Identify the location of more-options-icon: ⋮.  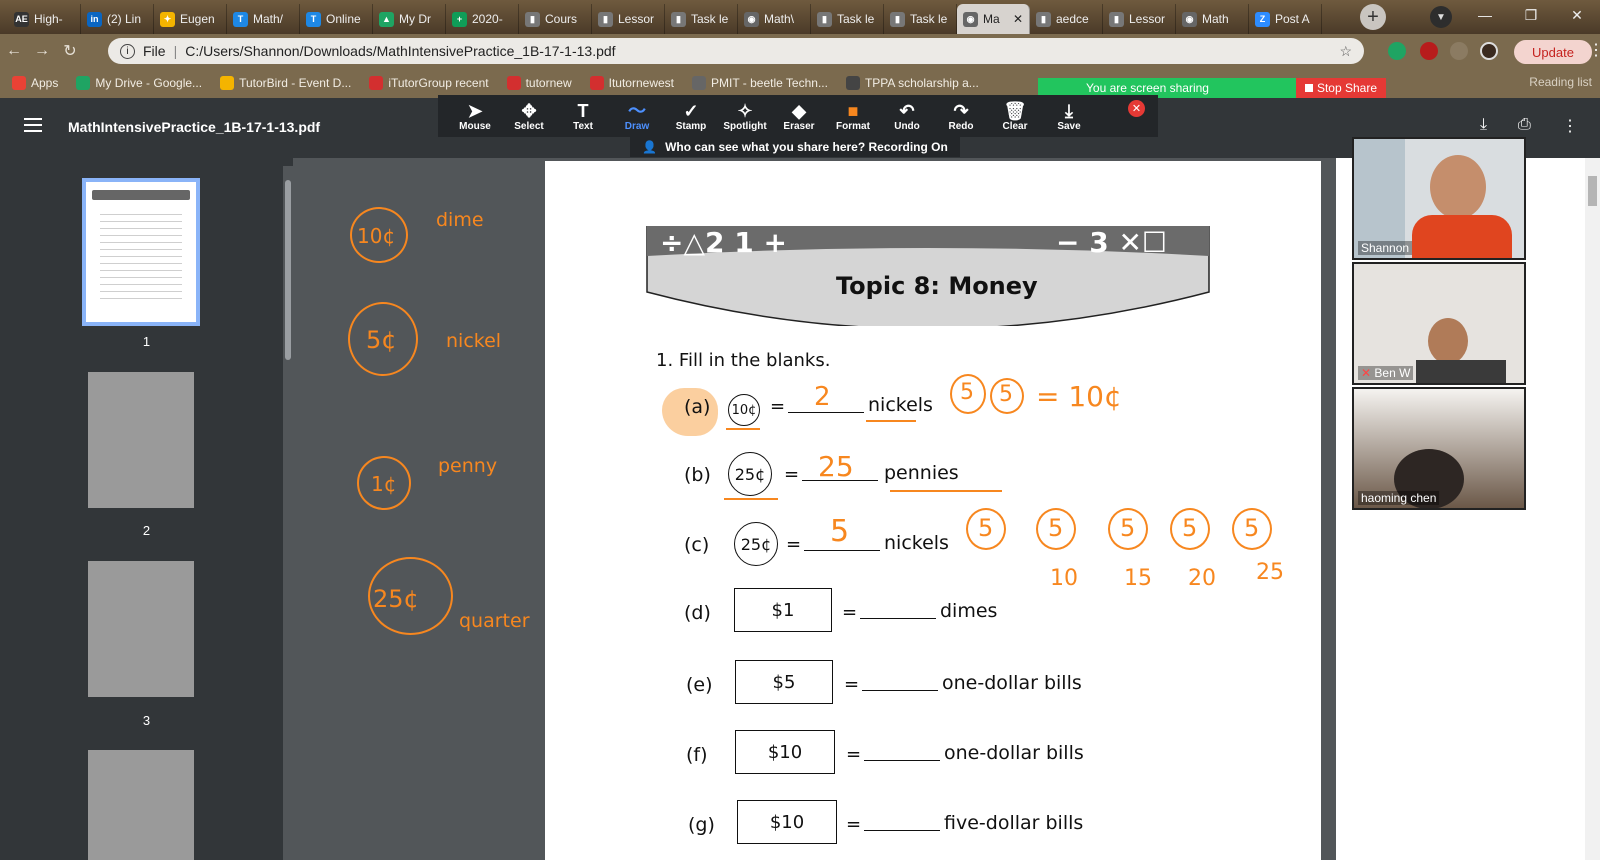
(1570, 126).